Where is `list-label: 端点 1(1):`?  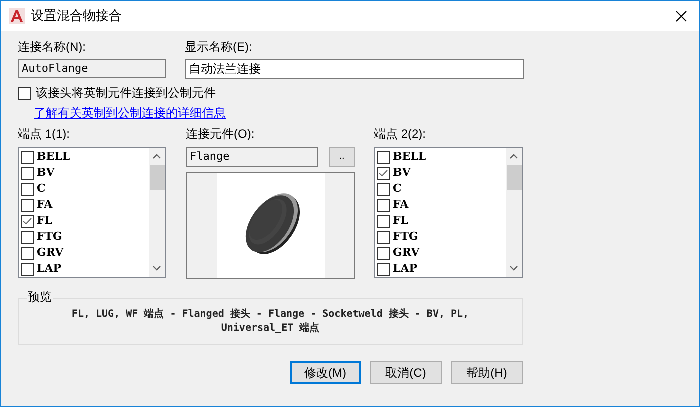
list-label: 端点 1(1): is located at coordinates (45, 134).